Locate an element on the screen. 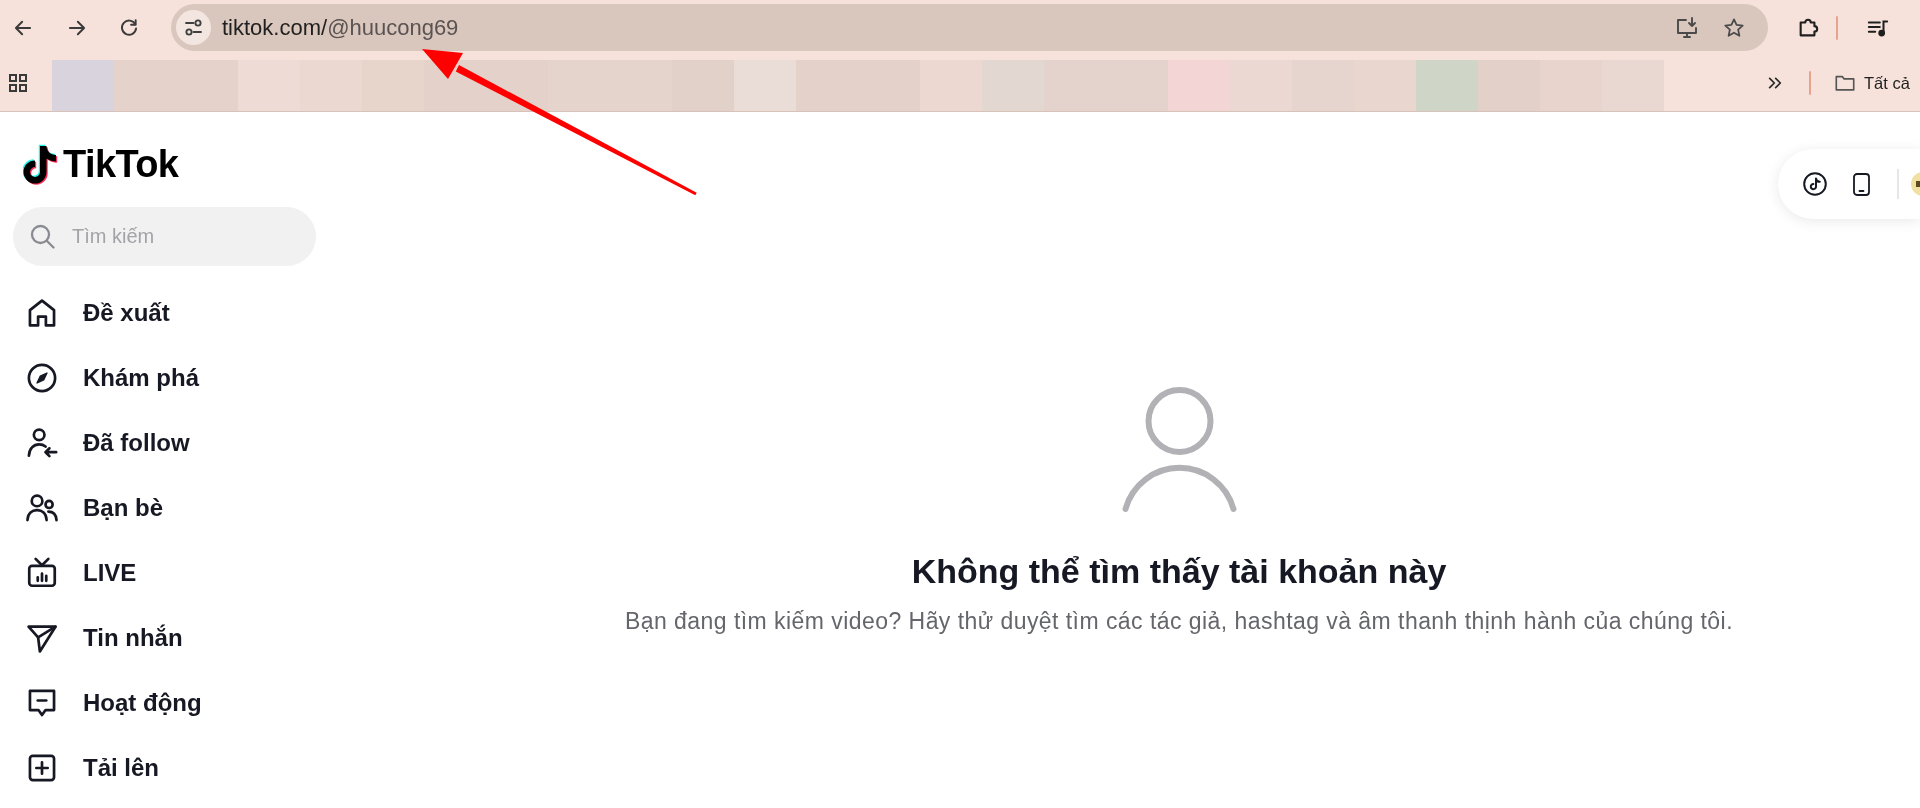 Image resolution: width=1920 pixels, height=808 pixels. phone-icon is located at coordinates (1861, 184).